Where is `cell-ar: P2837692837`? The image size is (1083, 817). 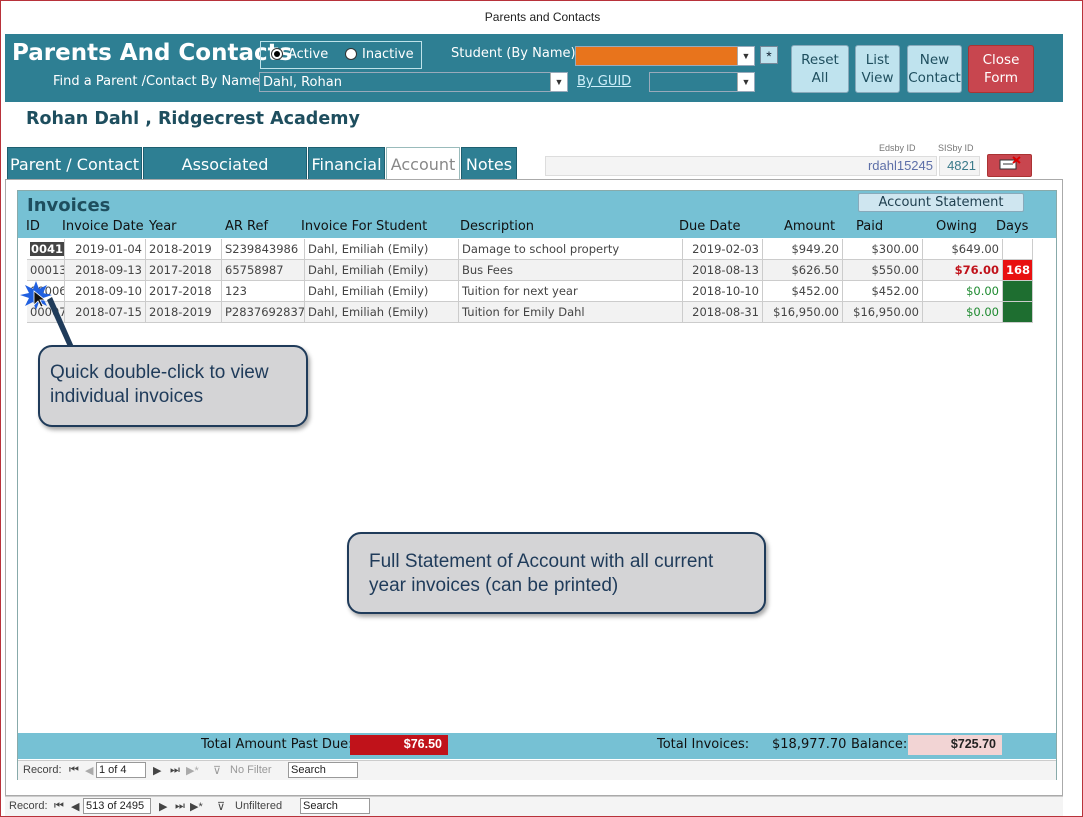 cell-ar: P2837692837 is located at coordinates (263, 312).